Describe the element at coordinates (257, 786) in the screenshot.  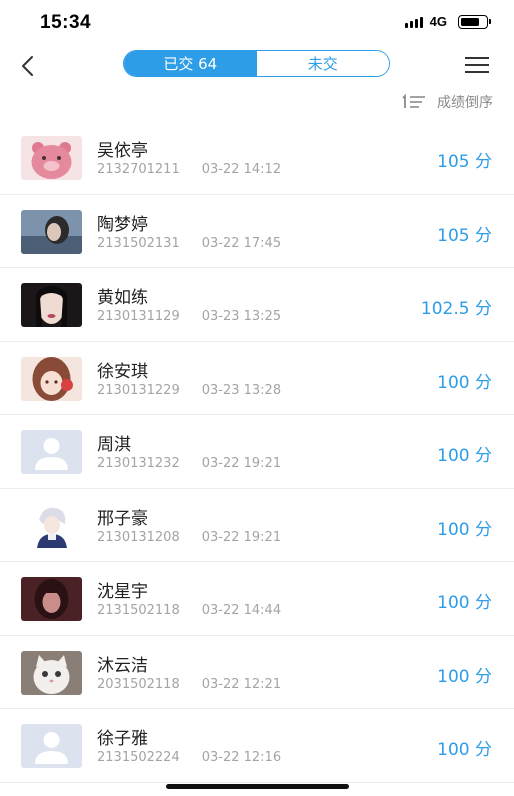
I see `home-indicator` at that location.